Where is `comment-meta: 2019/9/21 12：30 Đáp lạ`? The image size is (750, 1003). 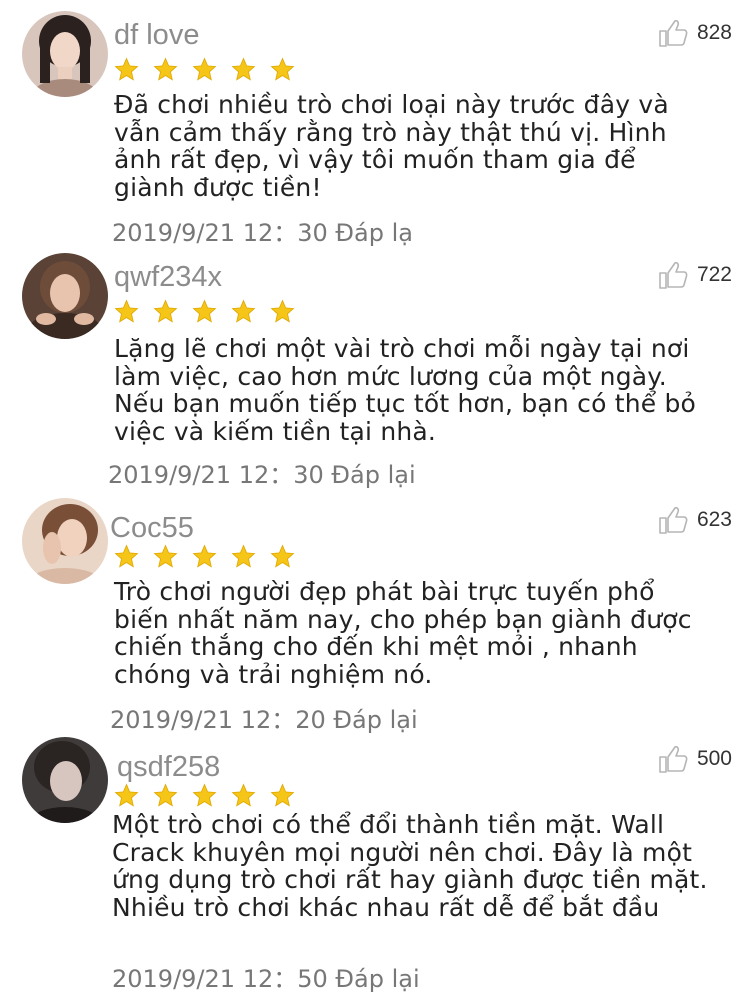
comment-meta: 2019/9/21 12：30 Đáp lạ is located at coordinates (262, 230).